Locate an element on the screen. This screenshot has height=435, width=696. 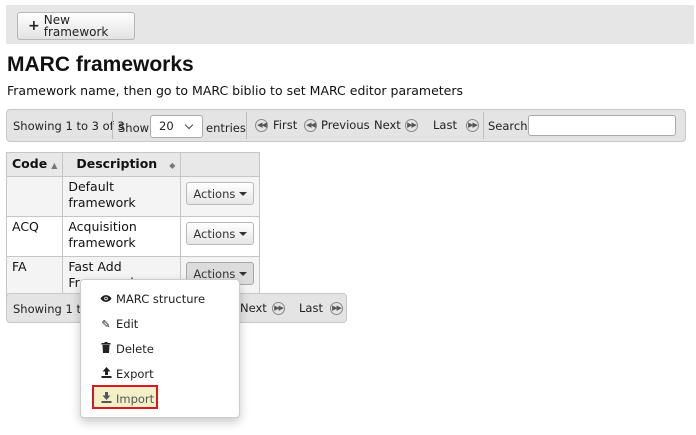
first-icon: ◀◀ is located at coordinates (261, 125).